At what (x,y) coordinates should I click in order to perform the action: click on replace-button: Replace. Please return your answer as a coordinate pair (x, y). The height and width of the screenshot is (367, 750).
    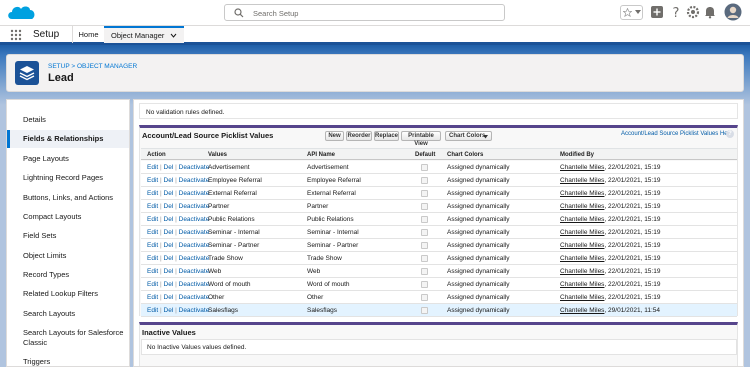
    Looking at the image, I should click on (386, 136).